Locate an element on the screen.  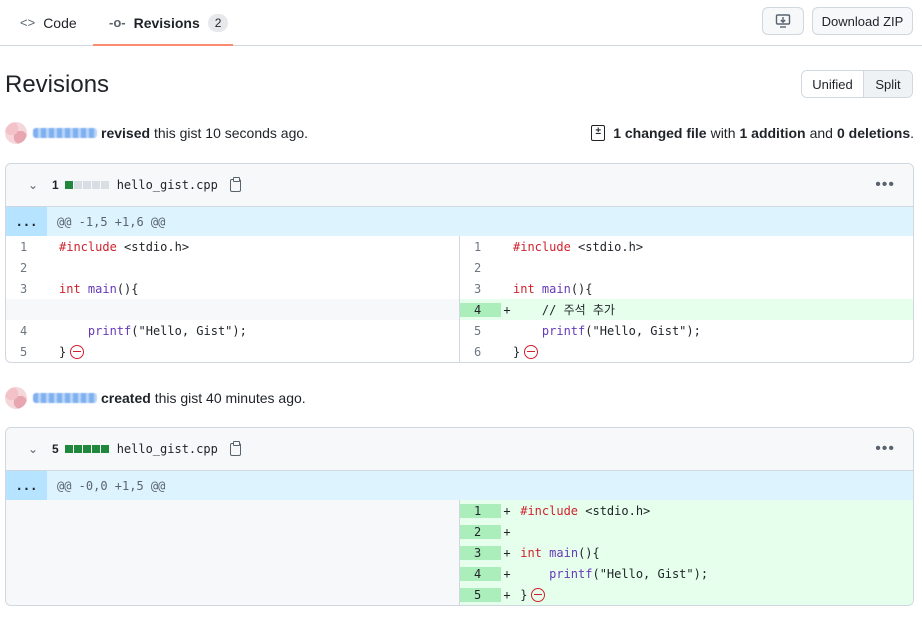
tab-revisions: -o- Revisions 2 is located at coordinates (163, 23).